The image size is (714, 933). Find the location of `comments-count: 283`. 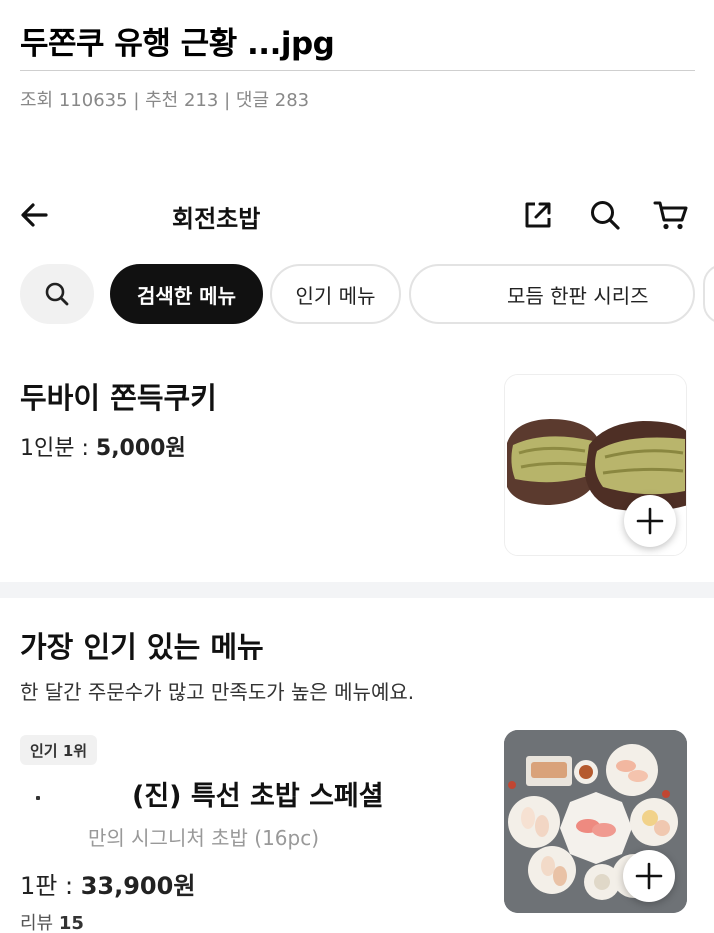

comments-count: 283 is located at coordinates (292, 100).